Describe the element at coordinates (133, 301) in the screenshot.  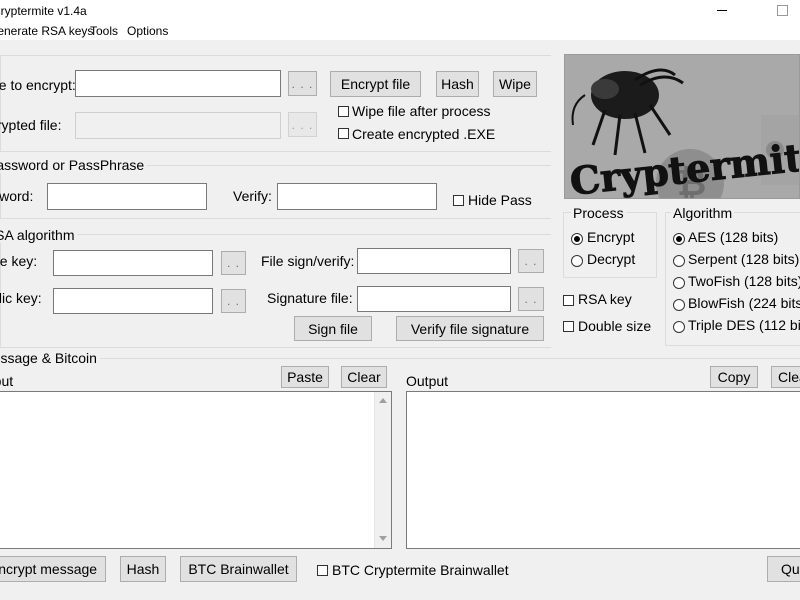
I see `public-key-input` at that location.